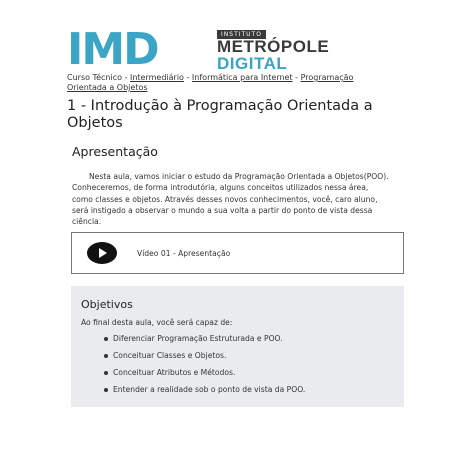 The height and width of the screenshot is (454, 454). I want to click on objectives-intro: Ao final desta aula, você será capaz de:, so click(157, 322).